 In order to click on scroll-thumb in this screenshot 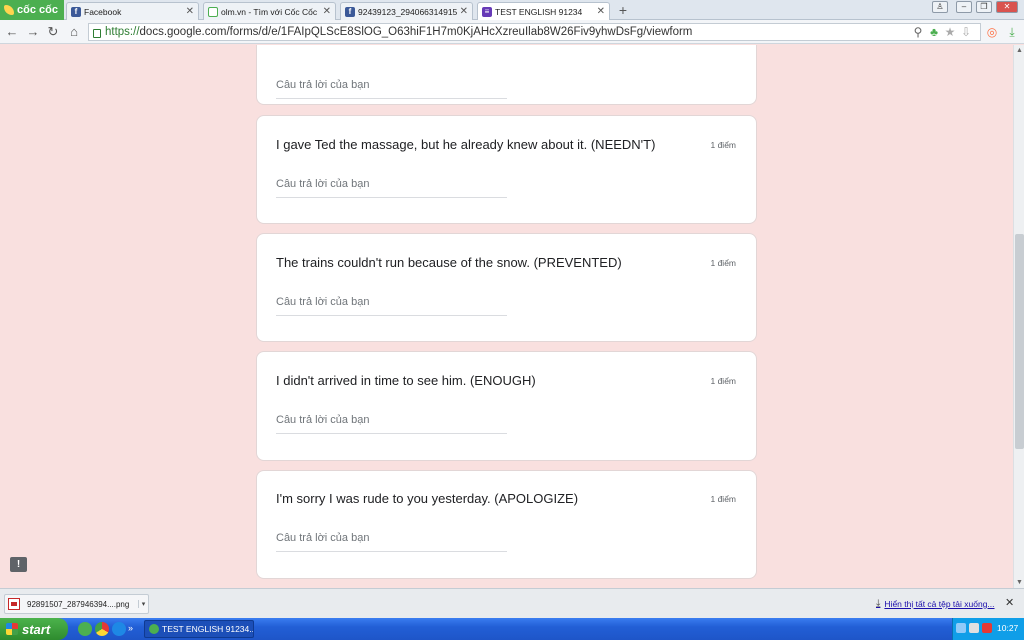, I will do `click(1019, 341)`.